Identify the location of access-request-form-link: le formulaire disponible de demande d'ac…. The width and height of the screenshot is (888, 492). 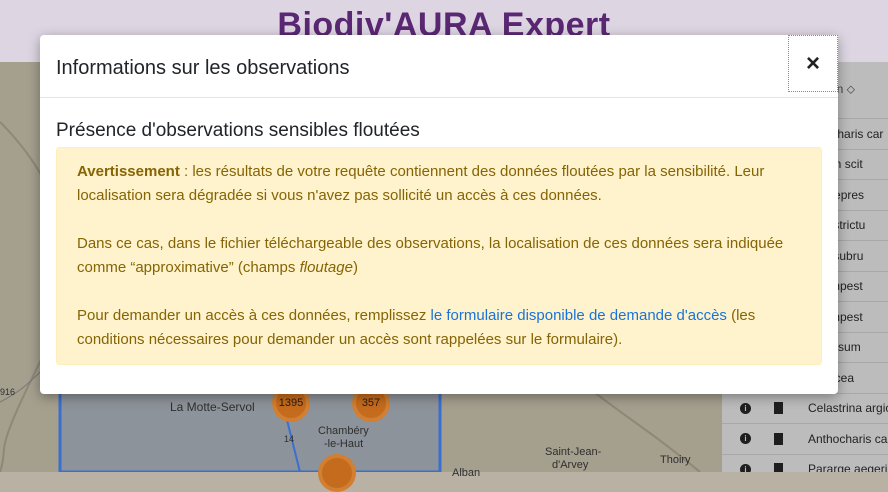
(579, 315).